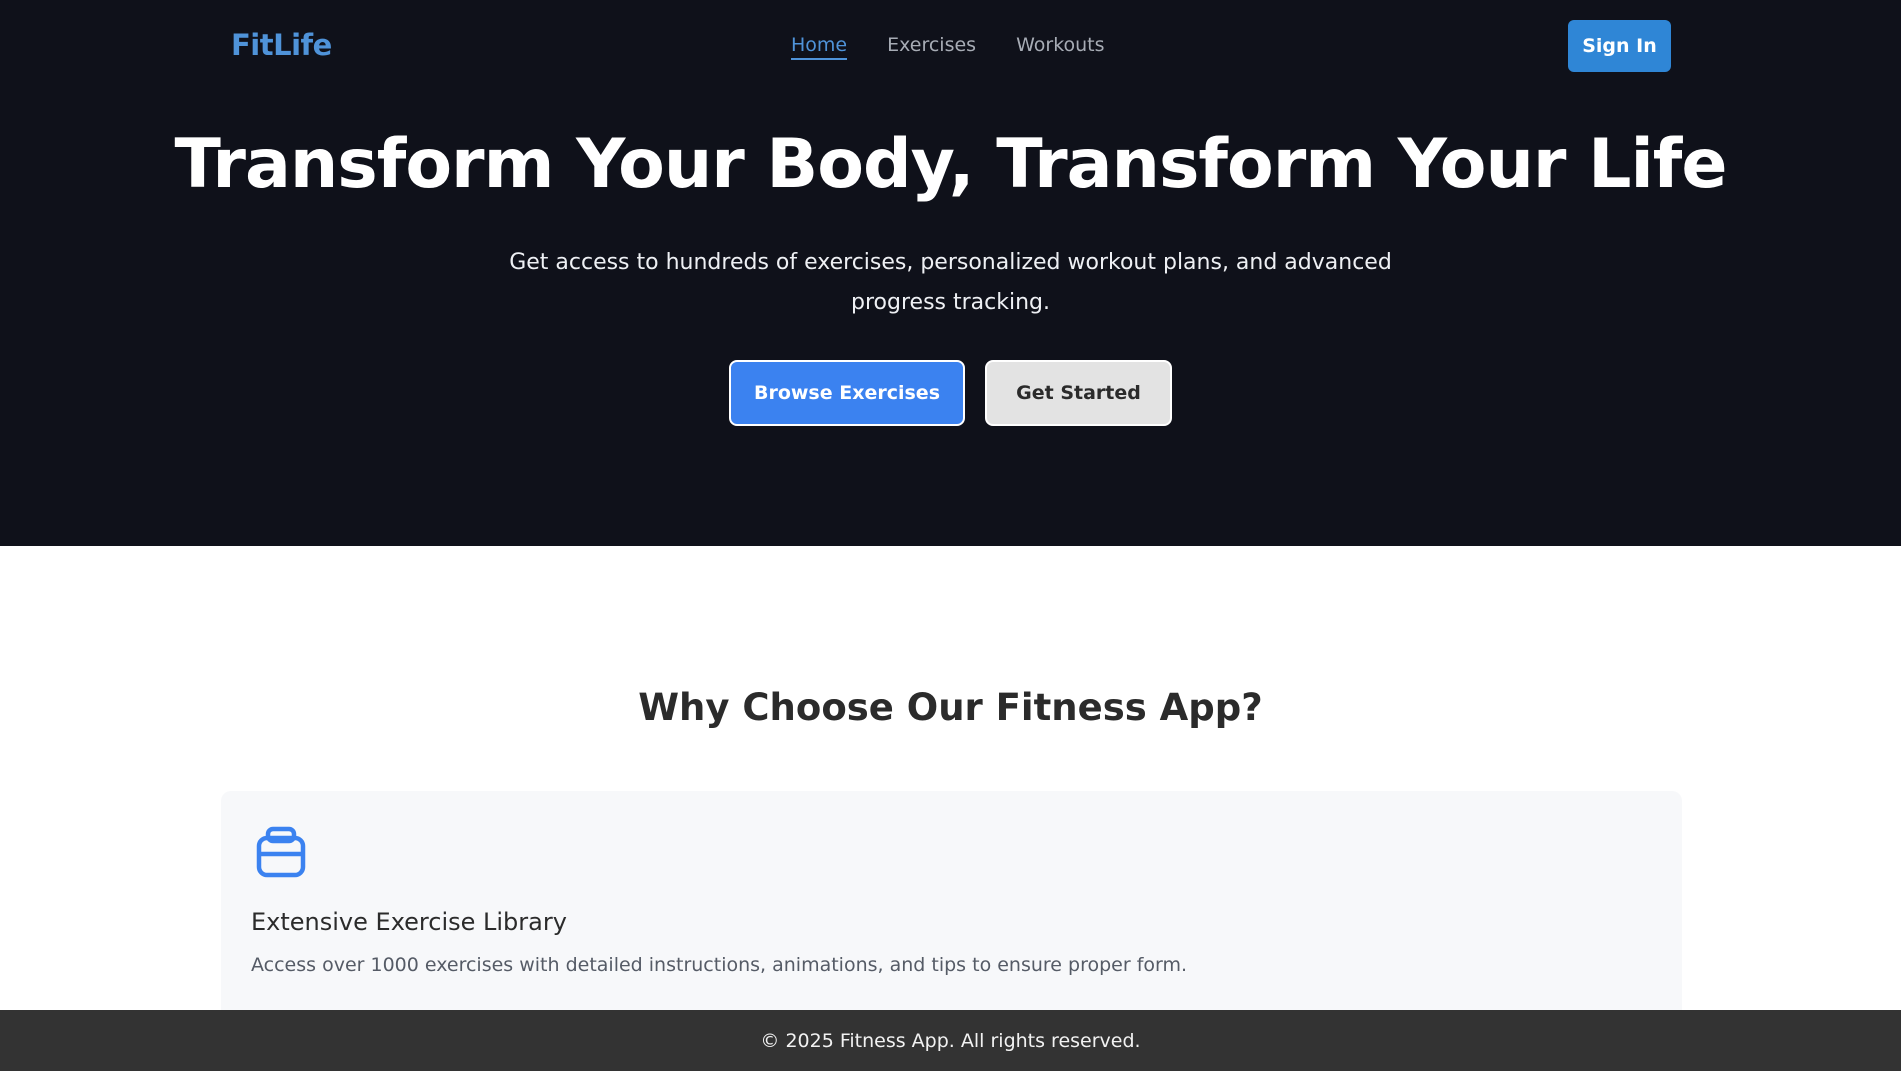 This screenshot has width=1901, height=1071. What do you see at coordinates (951, 164) in the screenshot?
I see `hero-title: Transform Your Body, Transform Your Life` at bounding box center [951, 164].